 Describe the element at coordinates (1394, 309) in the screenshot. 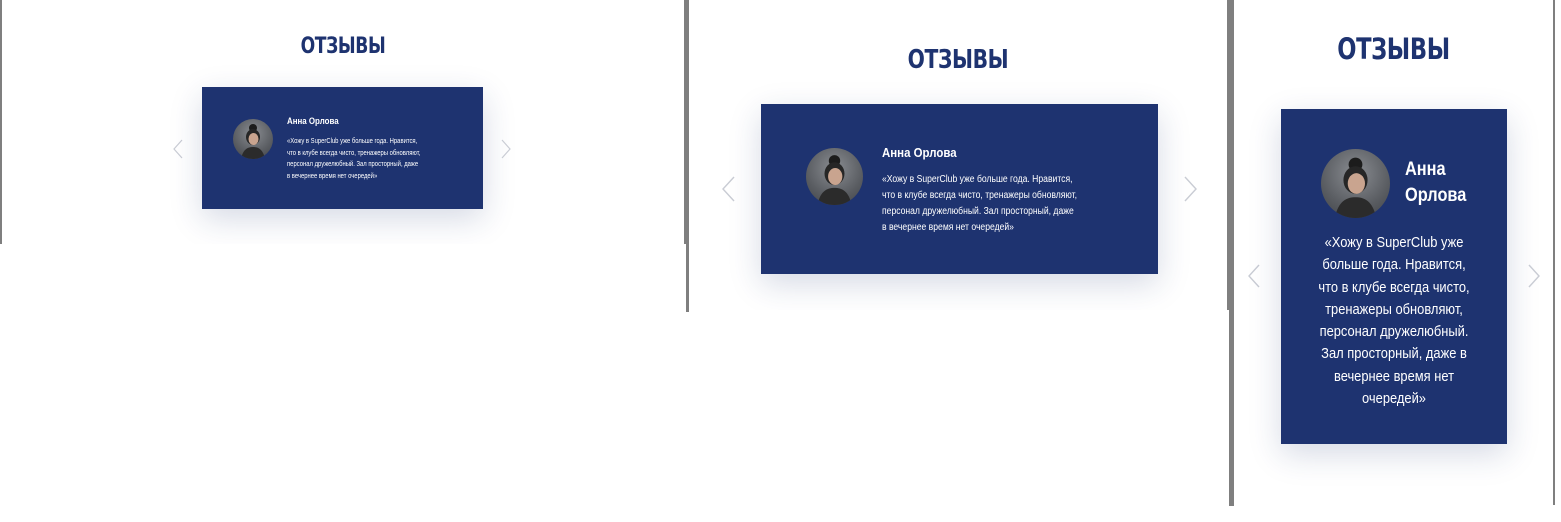

I see `quote-line: тренажеры обновляют,` at that location.